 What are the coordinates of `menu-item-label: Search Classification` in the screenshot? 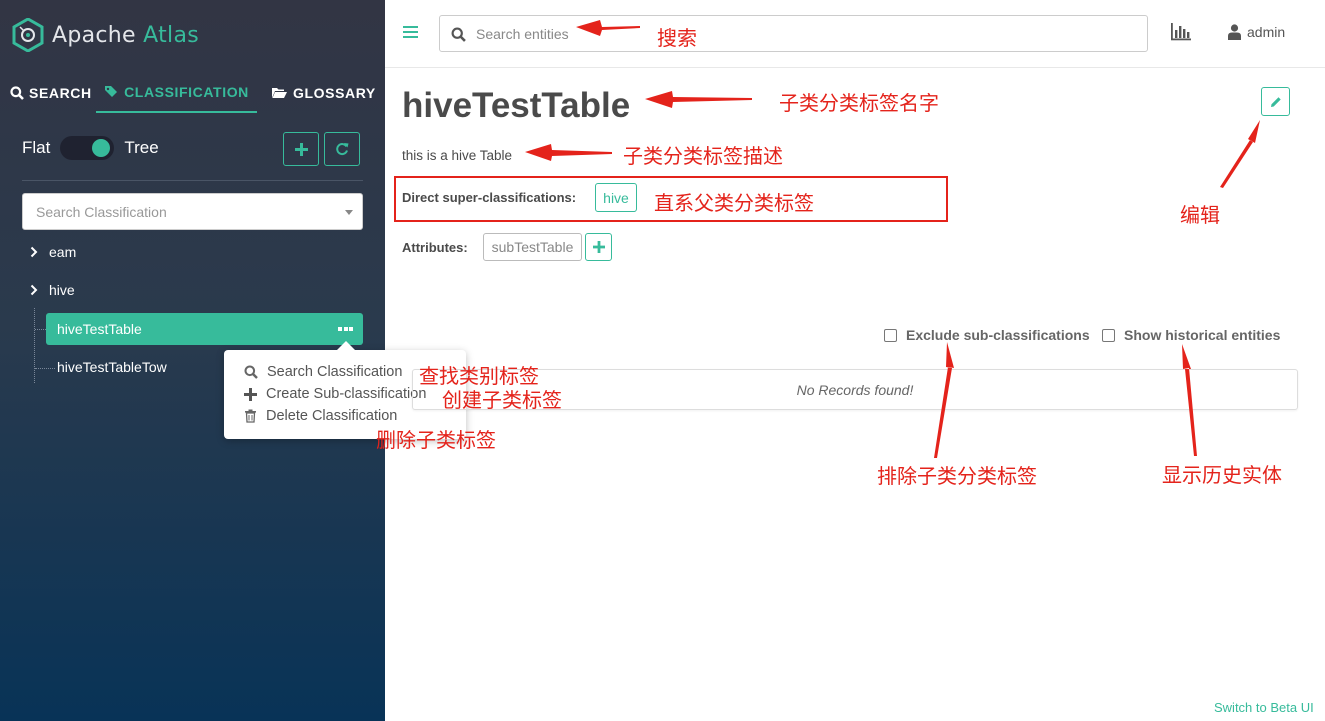 It's located at (335, 372).